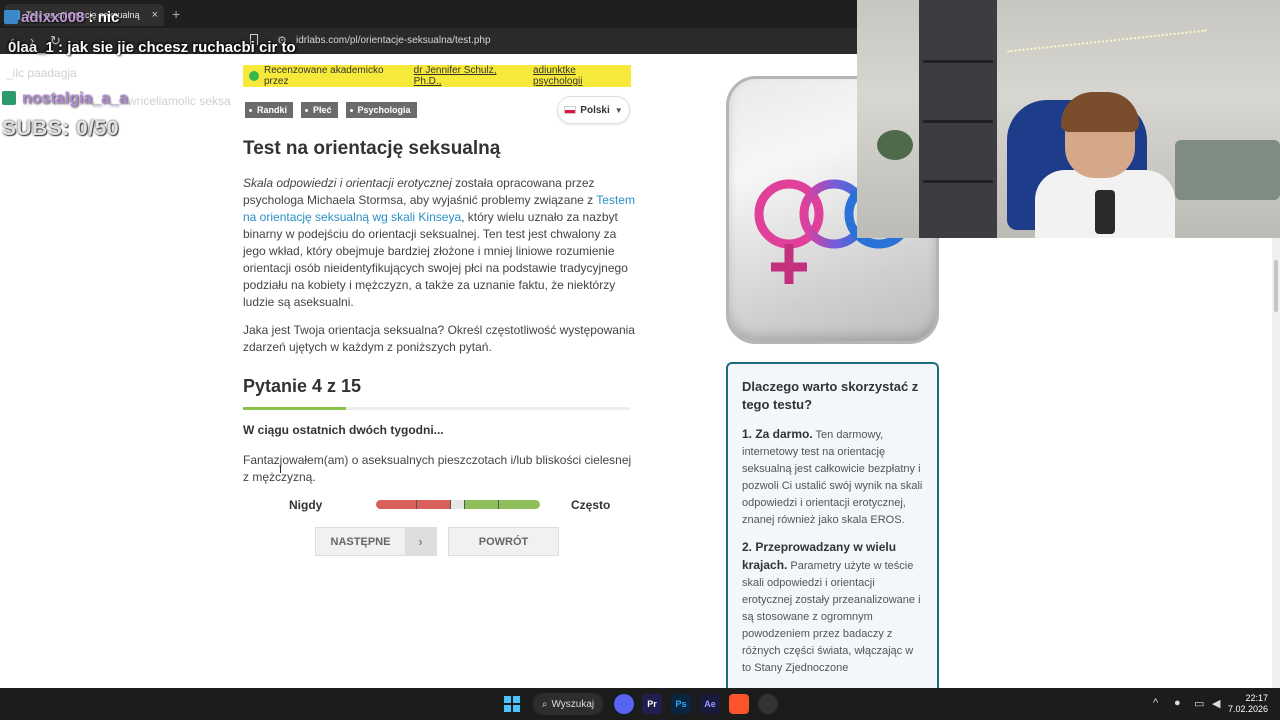  What do you see at coordinates (573, 704) in the screenshot?
I see `search-label: Wyszukaj` at bounding box center [573, 704].